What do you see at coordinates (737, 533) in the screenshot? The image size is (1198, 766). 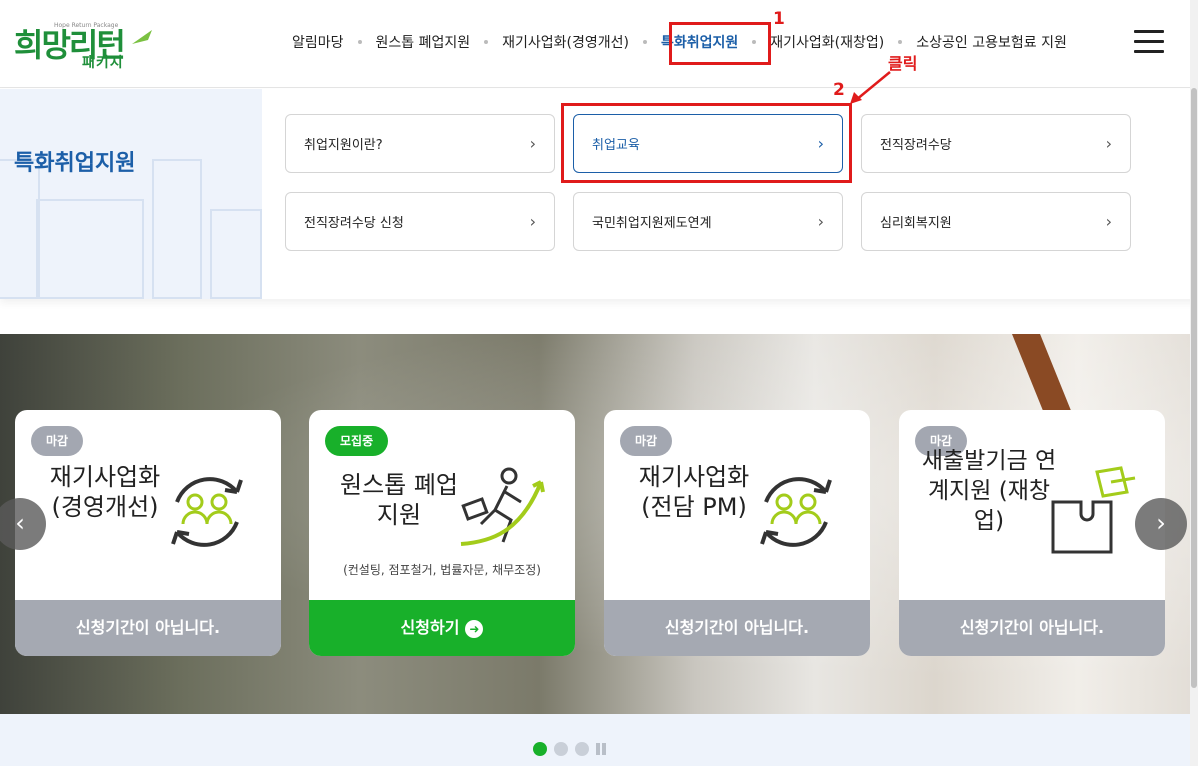 I see `program-card: 마감 재기사업화(전담 PM) 신청기간이 아닙니다.` at bounding box center [737, 533].